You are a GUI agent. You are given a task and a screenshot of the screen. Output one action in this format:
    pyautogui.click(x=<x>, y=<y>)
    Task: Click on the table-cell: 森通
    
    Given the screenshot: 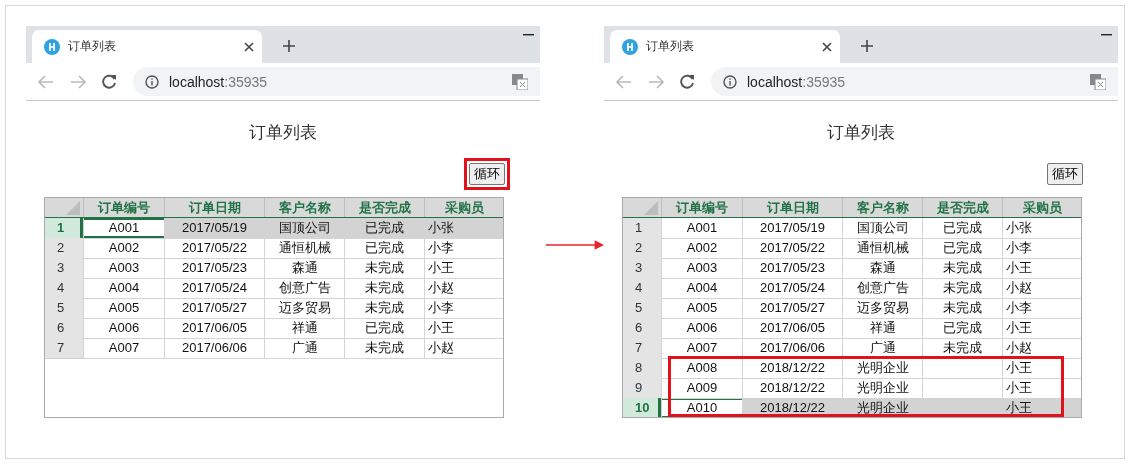 What is the action you would take?
    pyautogui.click(x=304, y=268)
    